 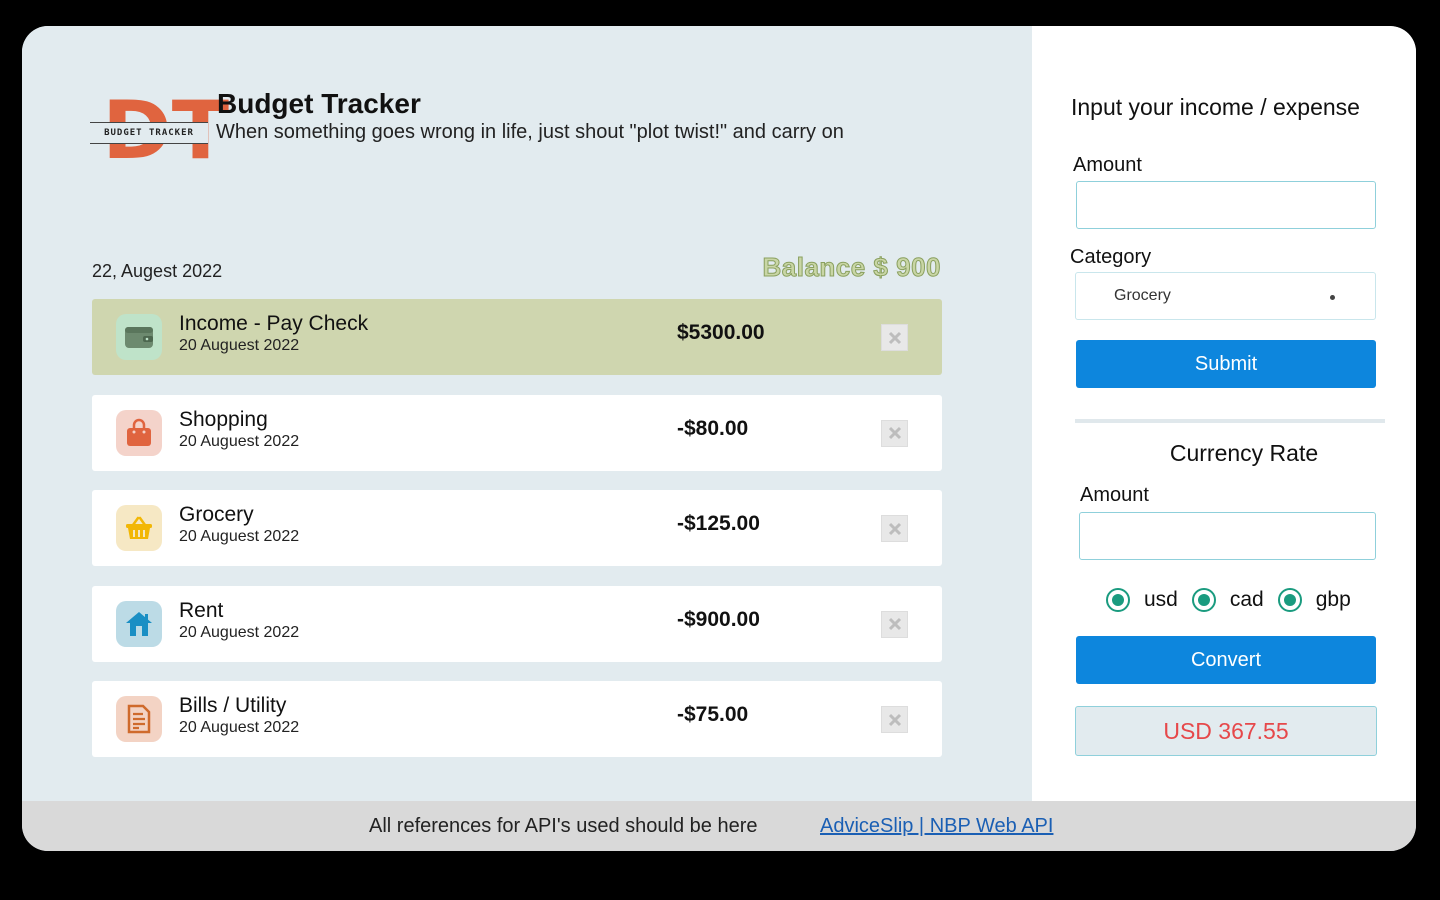 I want to click on transaction-amount: -$125.00, so click(x=718, y=523).